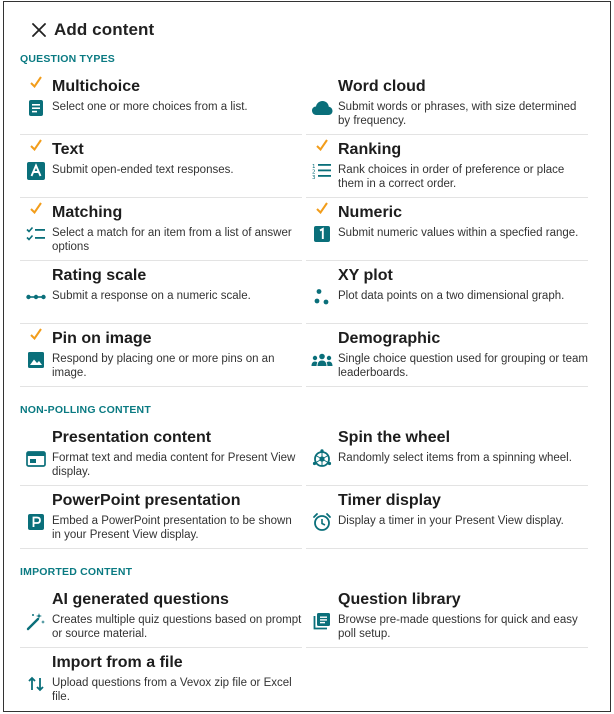 Image resolution: width=614 pixels, height=714 pixels. Describe the element at coordinates (132, 437) in the screenshot. I see `item-title: Presentation content` at that location.